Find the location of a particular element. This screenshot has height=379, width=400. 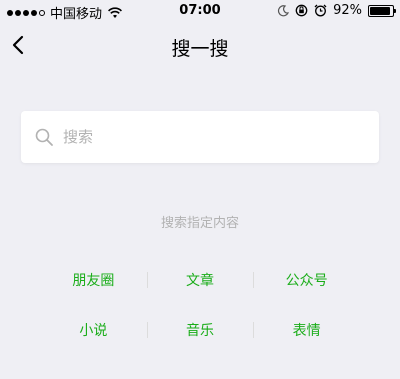

battery-icon is located at coordinates (382, 10).